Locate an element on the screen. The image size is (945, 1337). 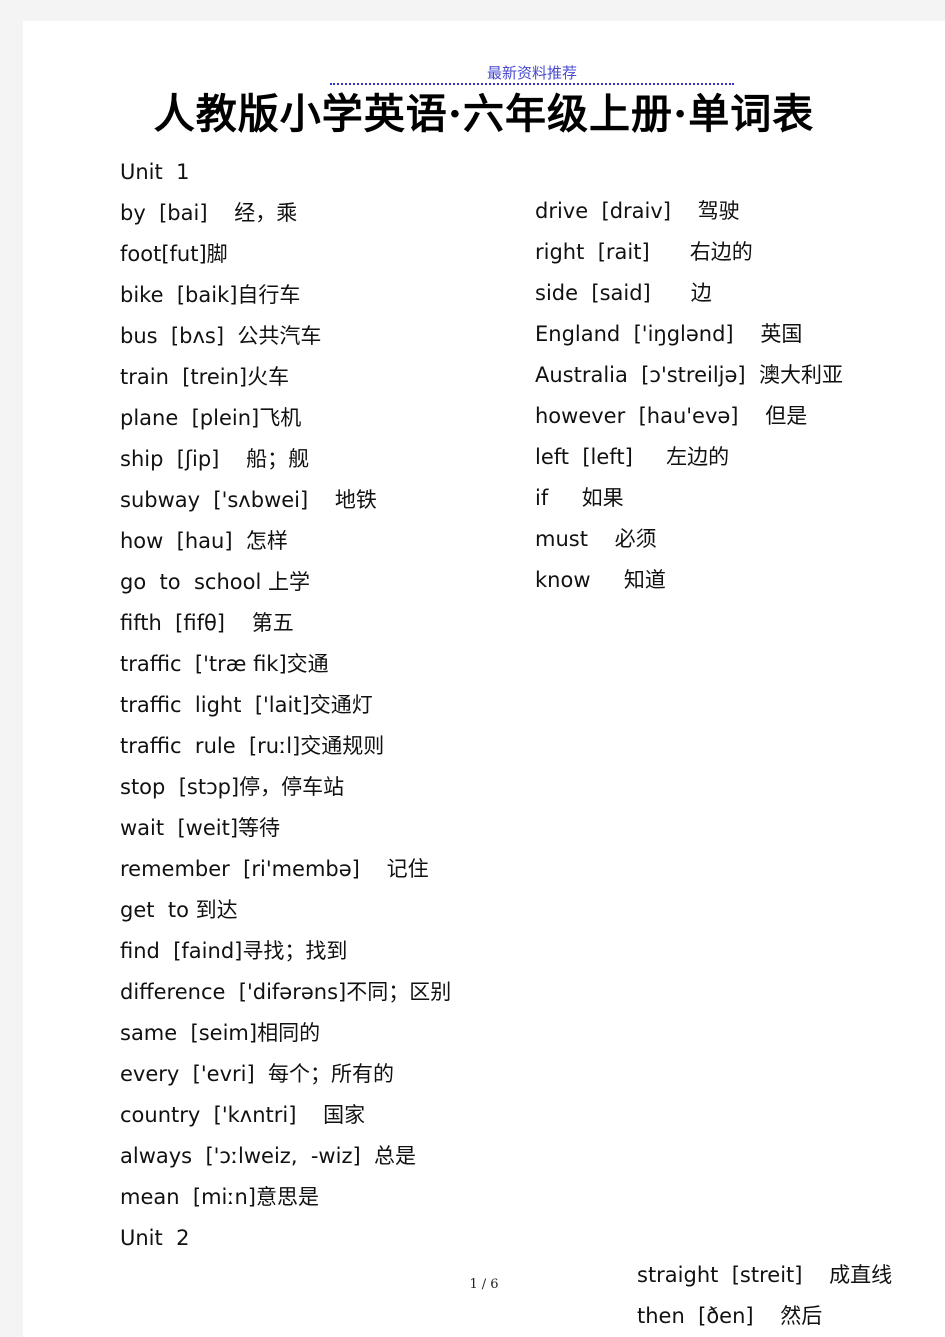
vocabulary-entry: country ['kʌntri] 国家 is located at coordinates (243, 1115).